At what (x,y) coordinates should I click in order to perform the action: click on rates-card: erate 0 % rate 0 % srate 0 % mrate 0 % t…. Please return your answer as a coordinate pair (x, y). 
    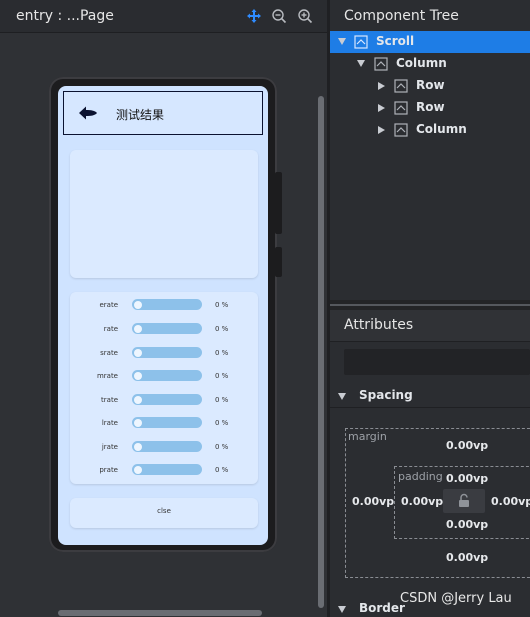
    Looking at the image, I should click on (164, 388).